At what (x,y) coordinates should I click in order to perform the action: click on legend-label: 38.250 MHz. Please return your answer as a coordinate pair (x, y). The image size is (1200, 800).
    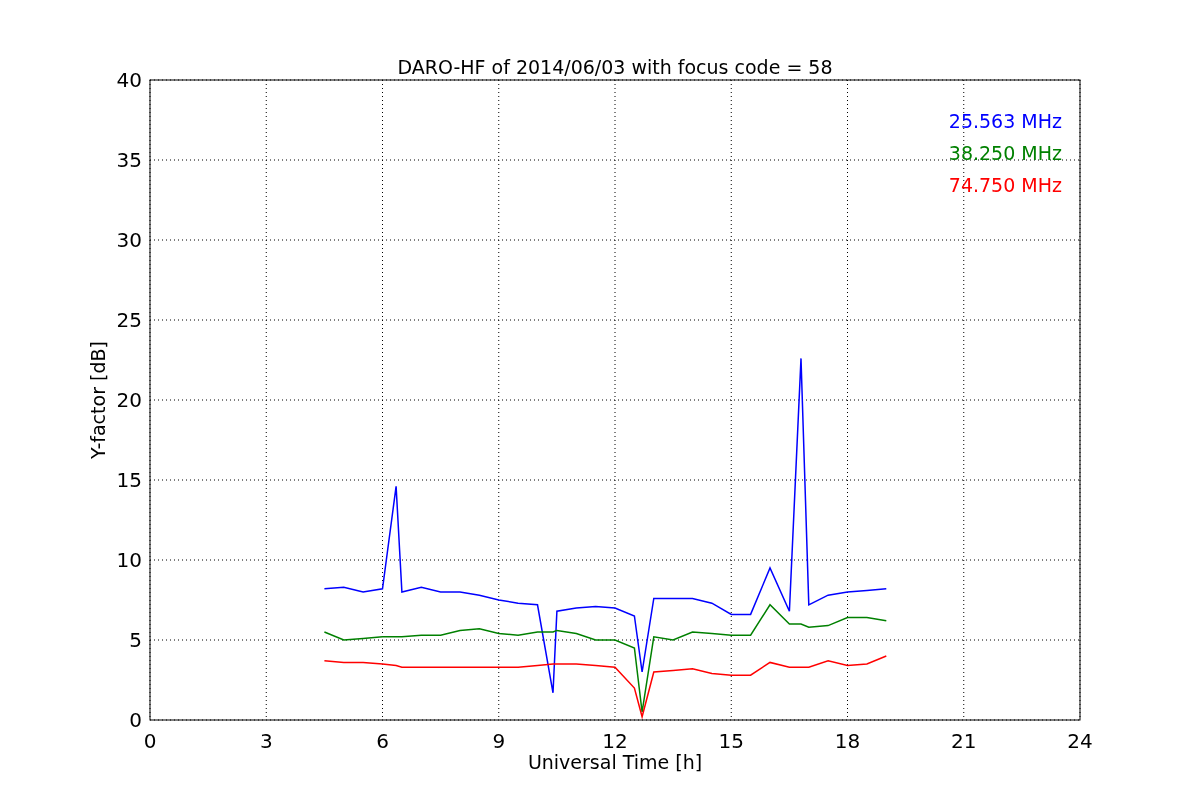
    Looking at the image, I should click on (1005, 153).